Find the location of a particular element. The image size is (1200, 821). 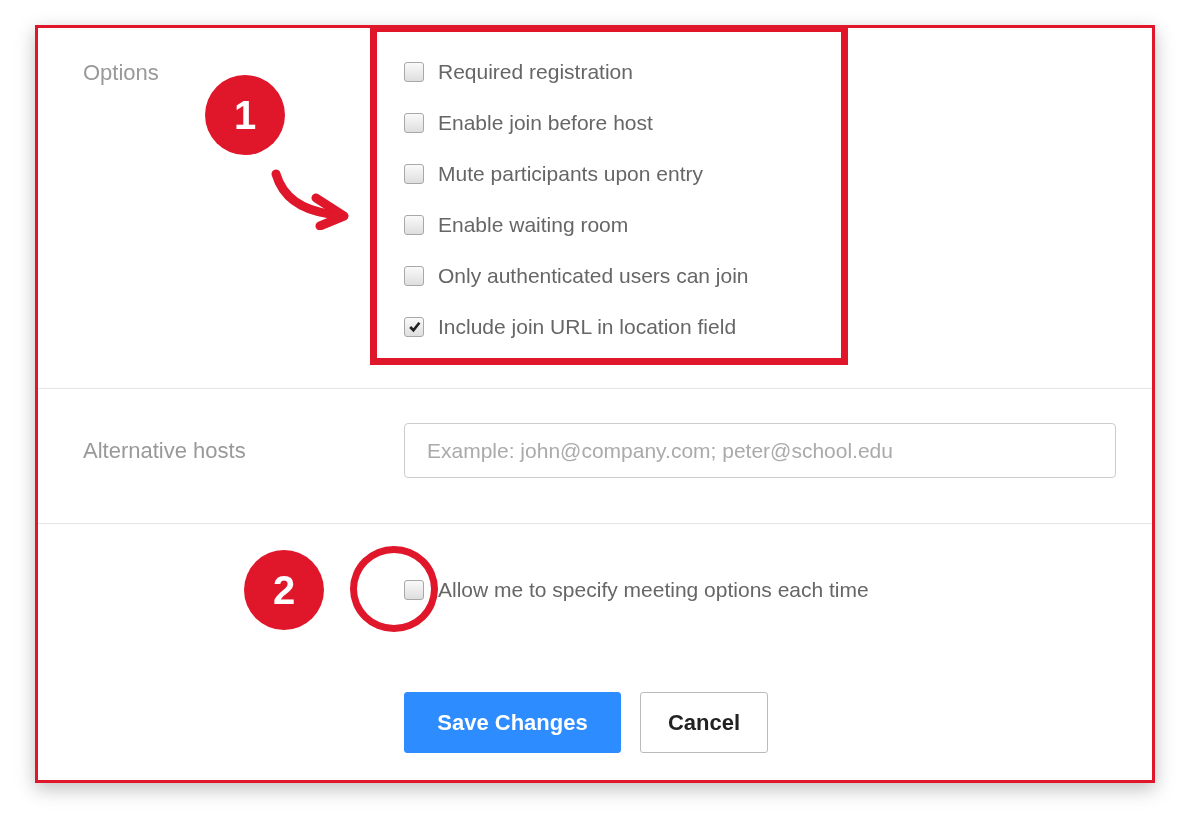

checkbox-label: Mute participants upon entry is located at coordinates (570, 173).